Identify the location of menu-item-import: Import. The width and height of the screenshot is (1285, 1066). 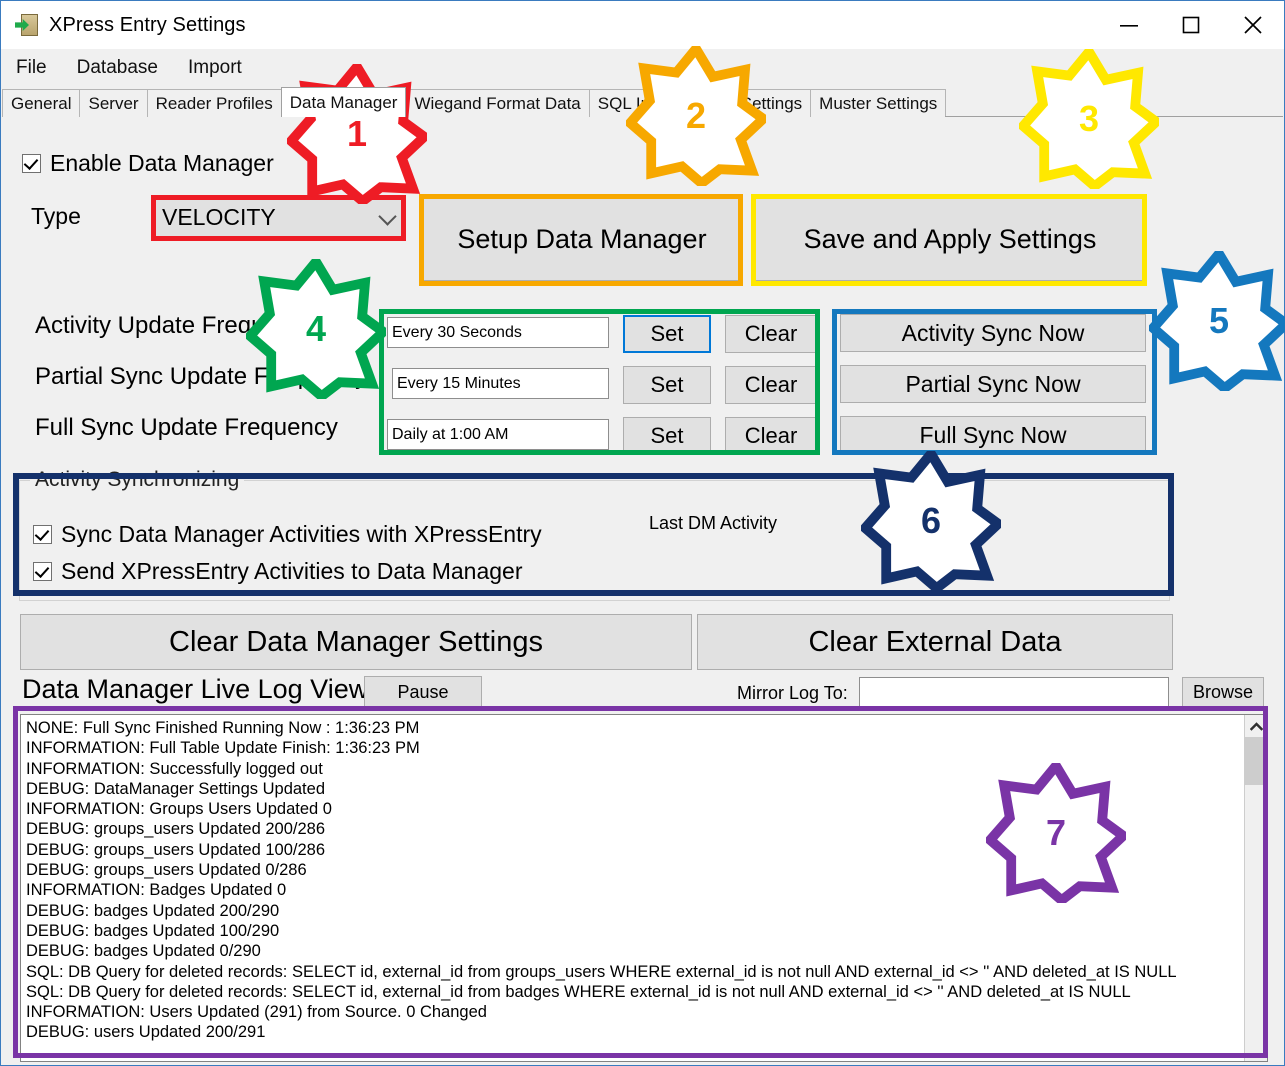
(215, 68).